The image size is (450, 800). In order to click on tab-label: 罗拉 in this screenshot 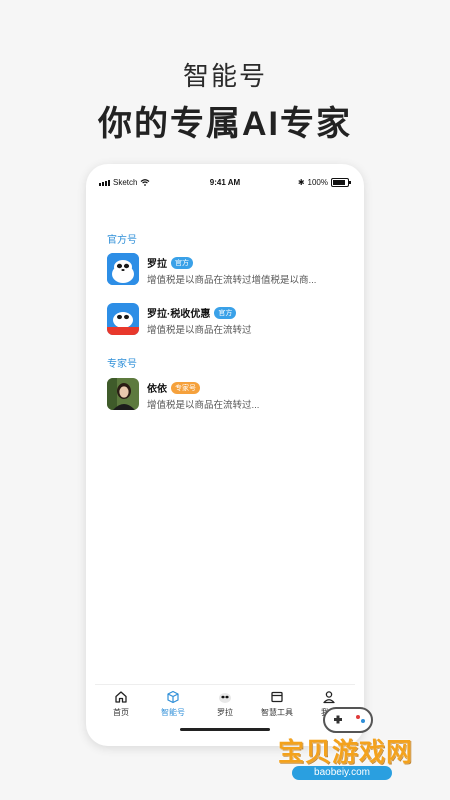, I will do `click(225, 712)`.